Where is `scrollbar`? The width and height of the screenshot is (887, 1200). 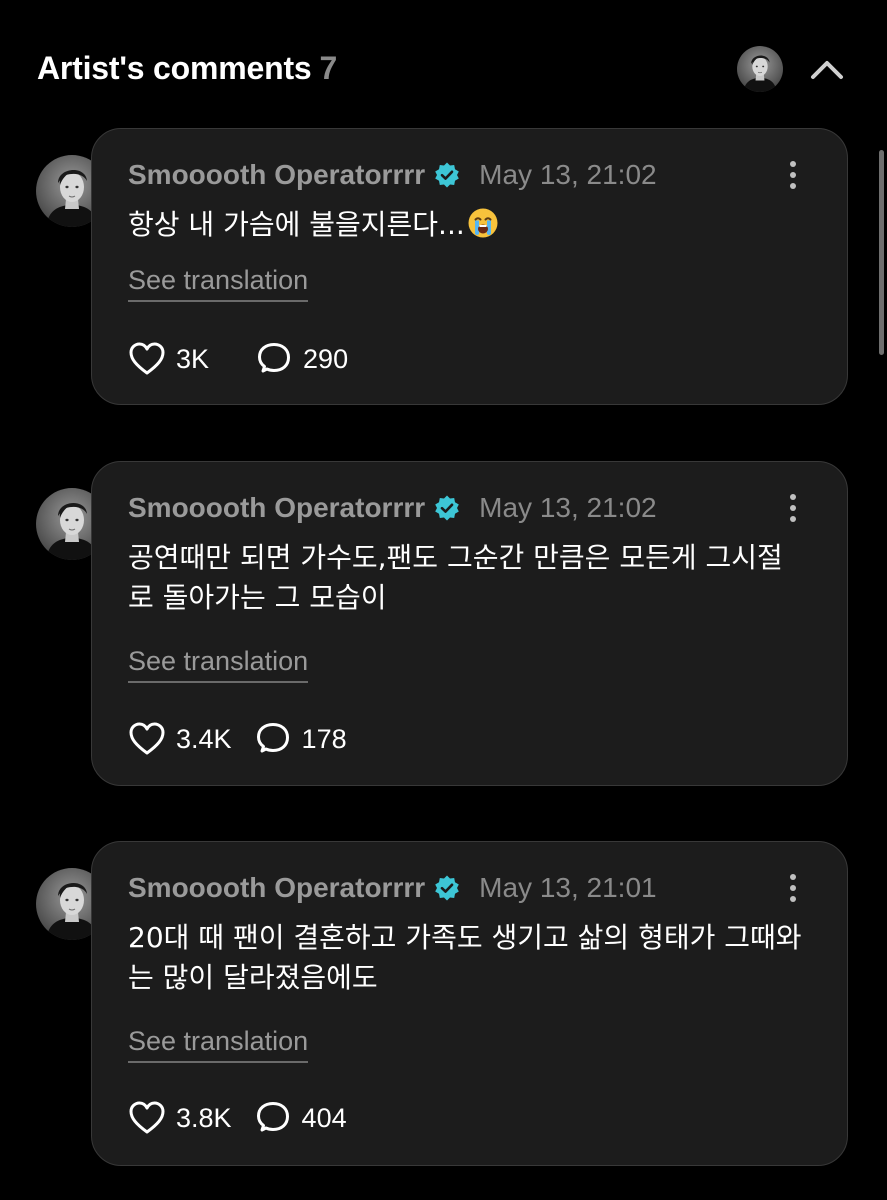
scrollbar is located at coordinates (881, 252).